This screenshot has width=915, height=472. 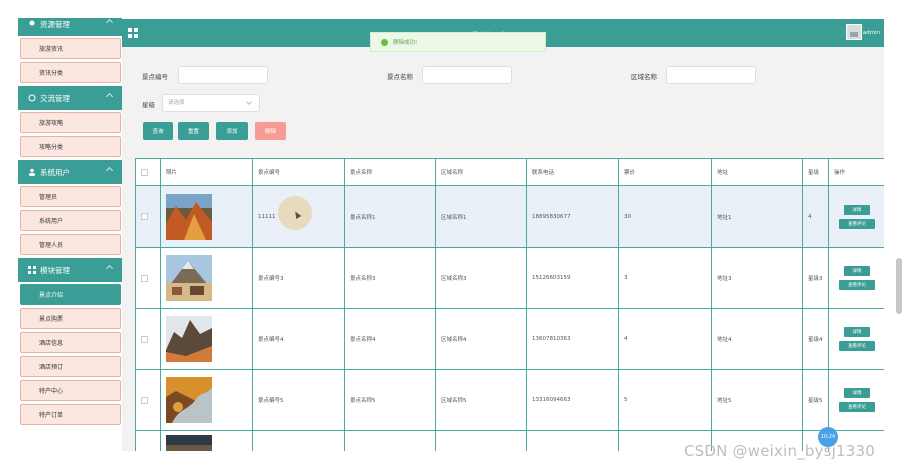 I want to click on level-cell: 4, so click(x=816, y=216).